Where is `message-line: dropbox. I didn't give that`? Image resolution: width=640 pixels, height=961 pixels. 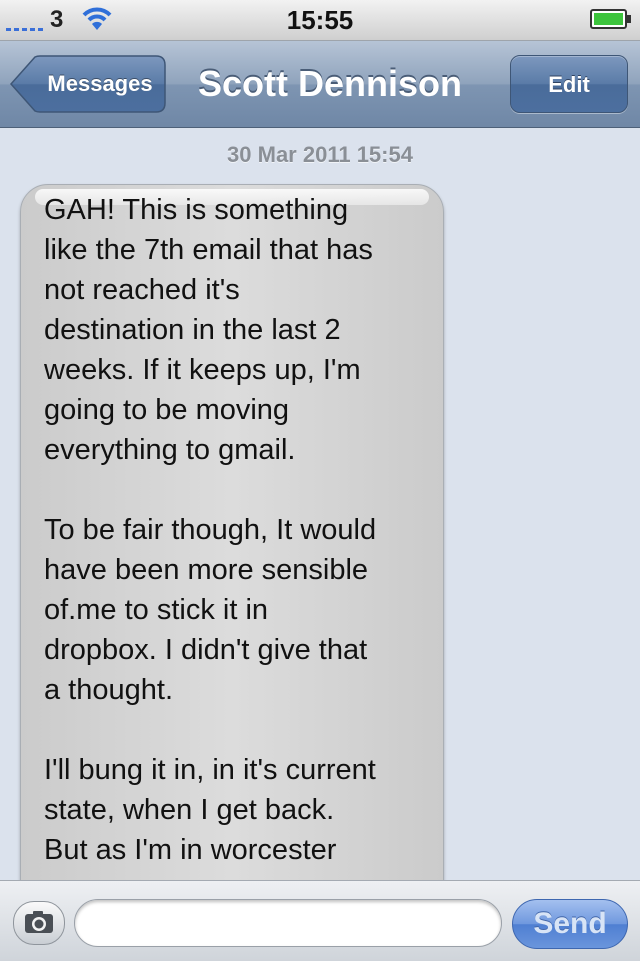 message-line: dropbox. I didn't give that is located at coordinates (206, 650).